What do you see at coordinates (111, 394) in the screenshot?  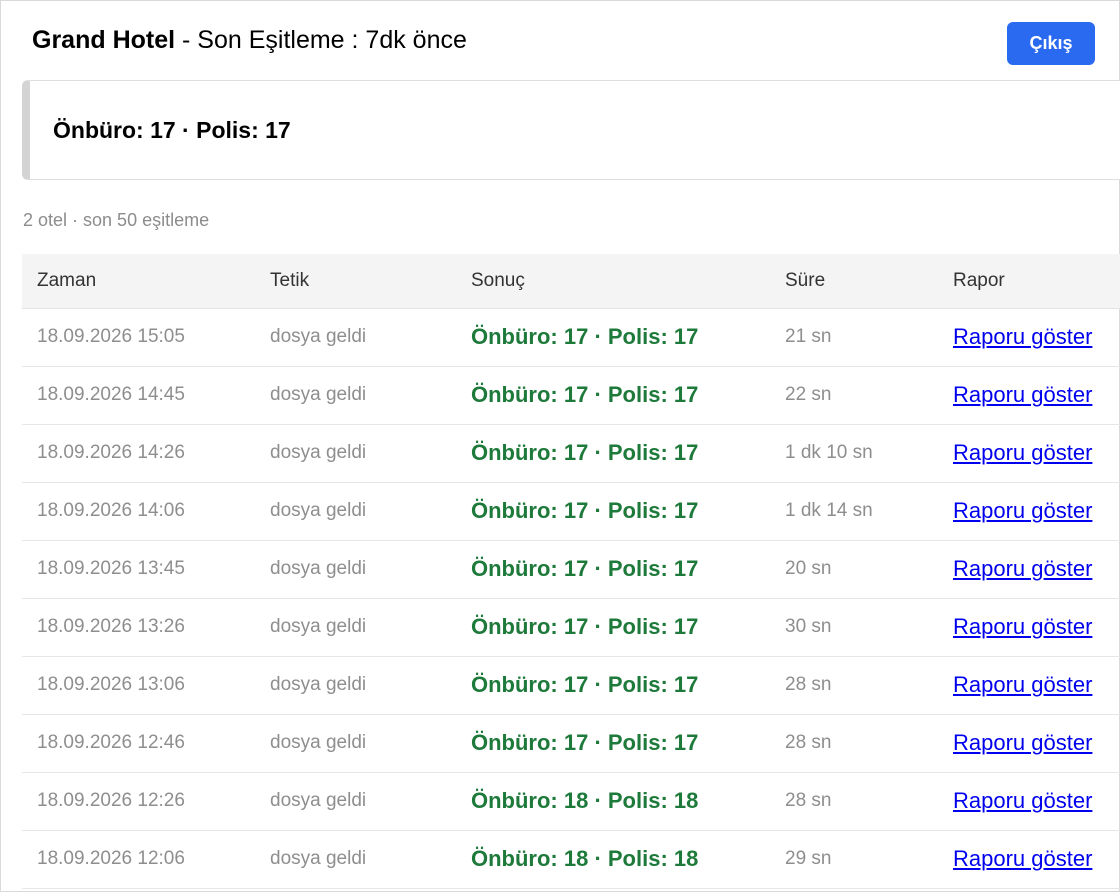 I see `time-cell: 18.09.2026 14:45` at bounding box center [111, 394].